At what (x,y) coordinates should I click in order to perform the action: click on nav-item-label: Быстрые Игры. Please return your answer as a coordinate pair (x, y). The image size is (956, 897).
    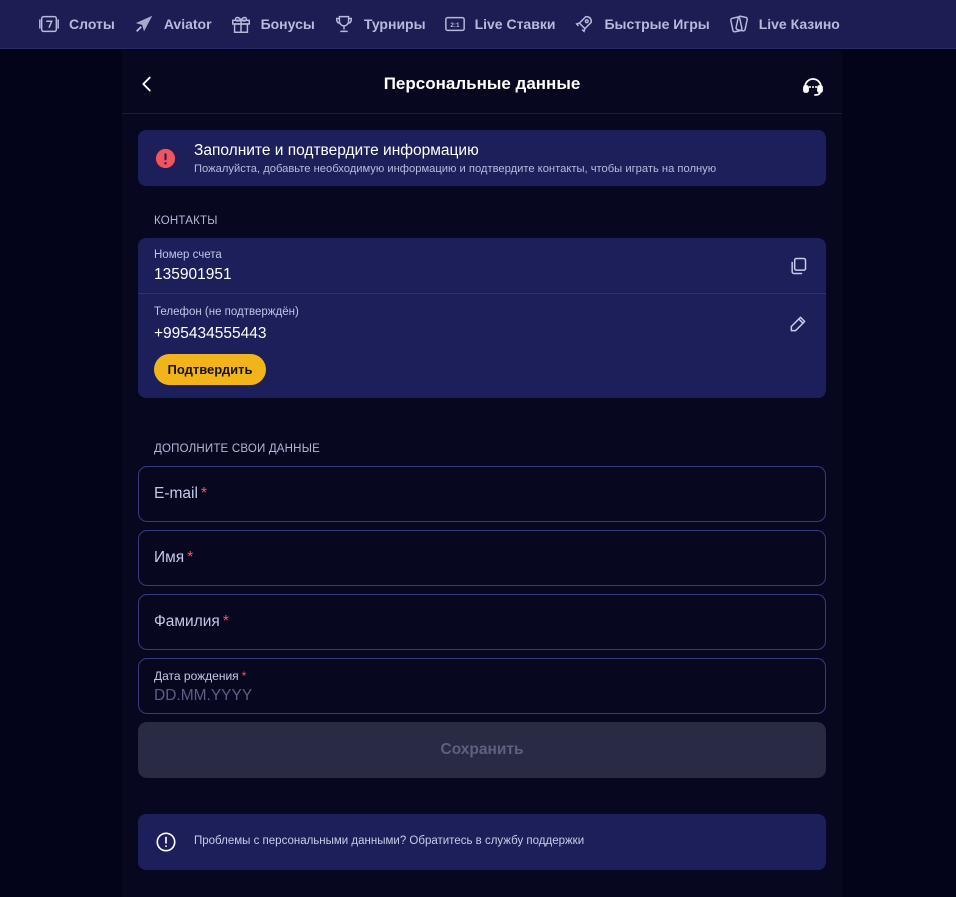
    Looking at the image, I should click on (657, 24).